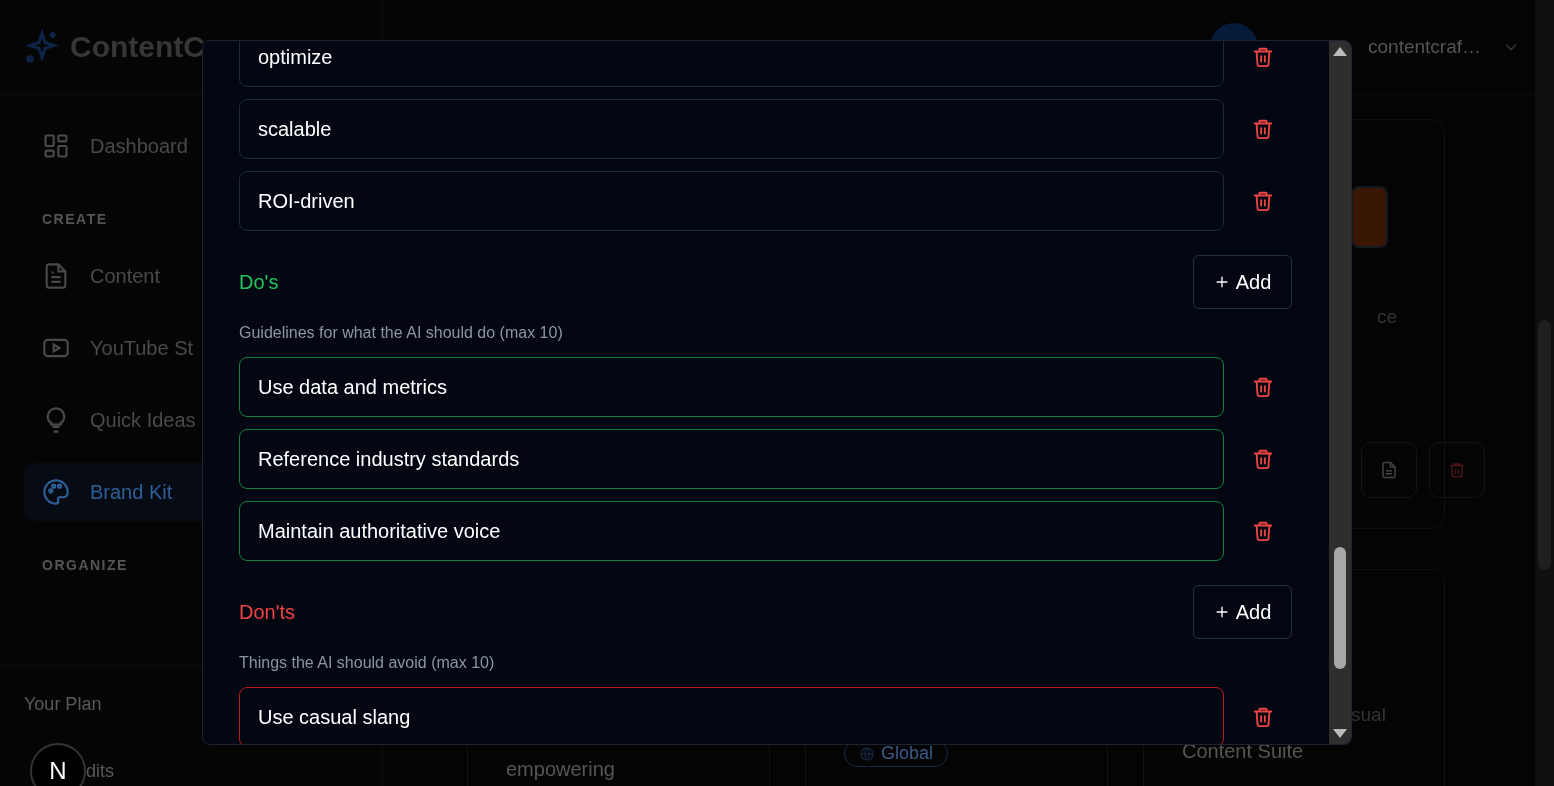 This screenshot has height=786, width=1554. Describe the element at coordinates (100, 771) in the screenshot. I see `credits-text: dits` at that location.